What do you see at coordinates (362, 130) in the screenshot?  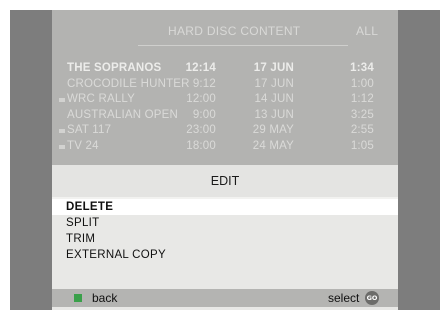 I see `recording-length: 2:55` at bounding box center [362, 130].